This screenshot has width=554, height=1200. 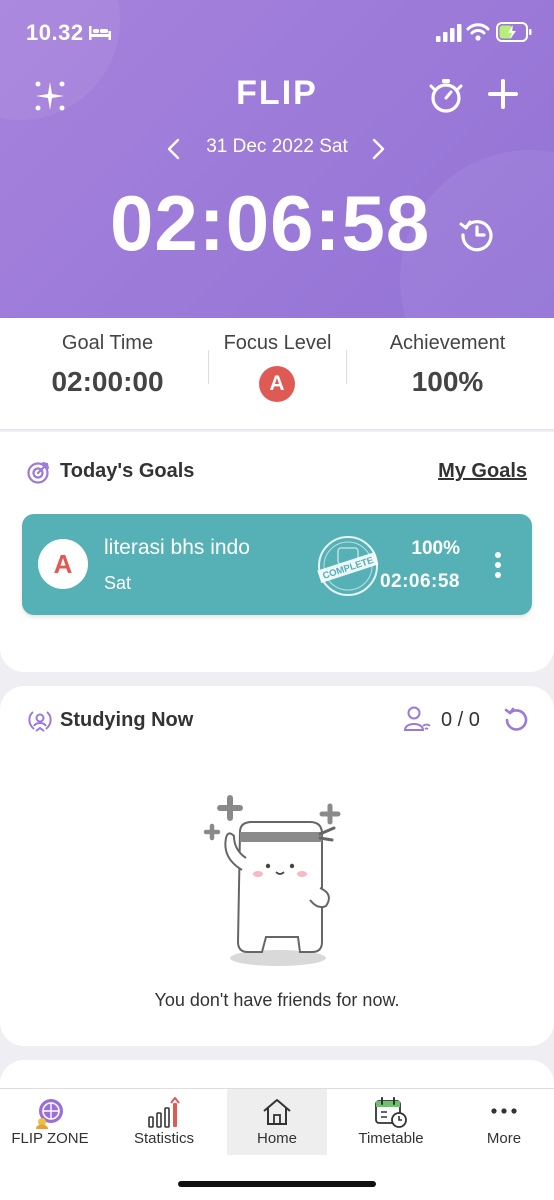 I want to click on goal-day: Sat, so click(x=118, y=583).